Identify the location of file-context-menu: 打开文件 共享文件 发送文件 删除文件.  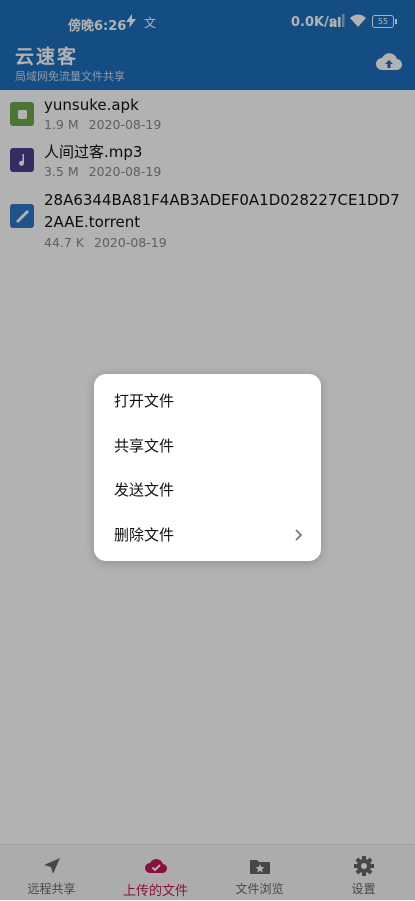
(207, 467).